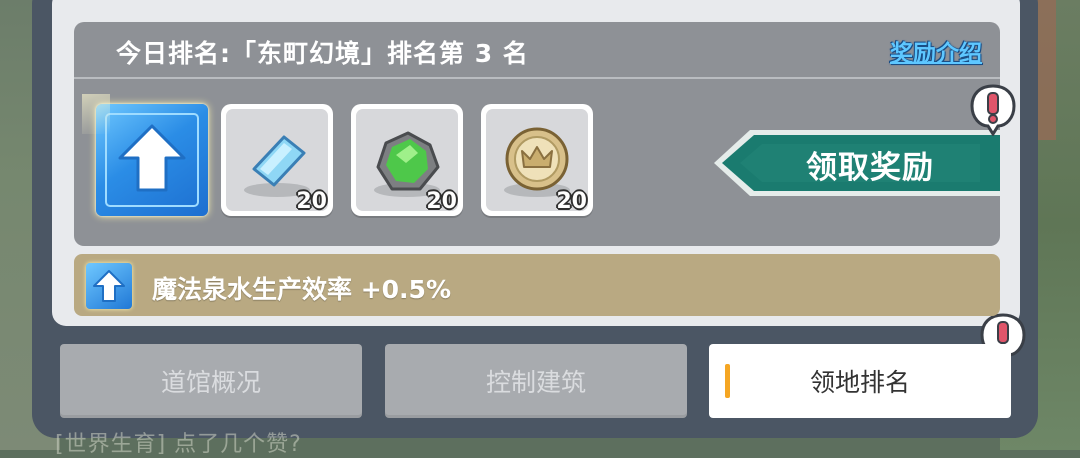 Image resolution: width=1080 pixels, height=458 pixels. I want to click on reward-item-ice-crystal: 20, so click(277, 160).